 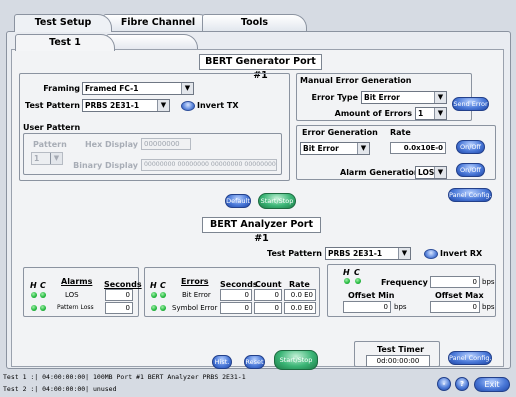 I want to click on frequency-c-label: C, so click(x=357, y=272).